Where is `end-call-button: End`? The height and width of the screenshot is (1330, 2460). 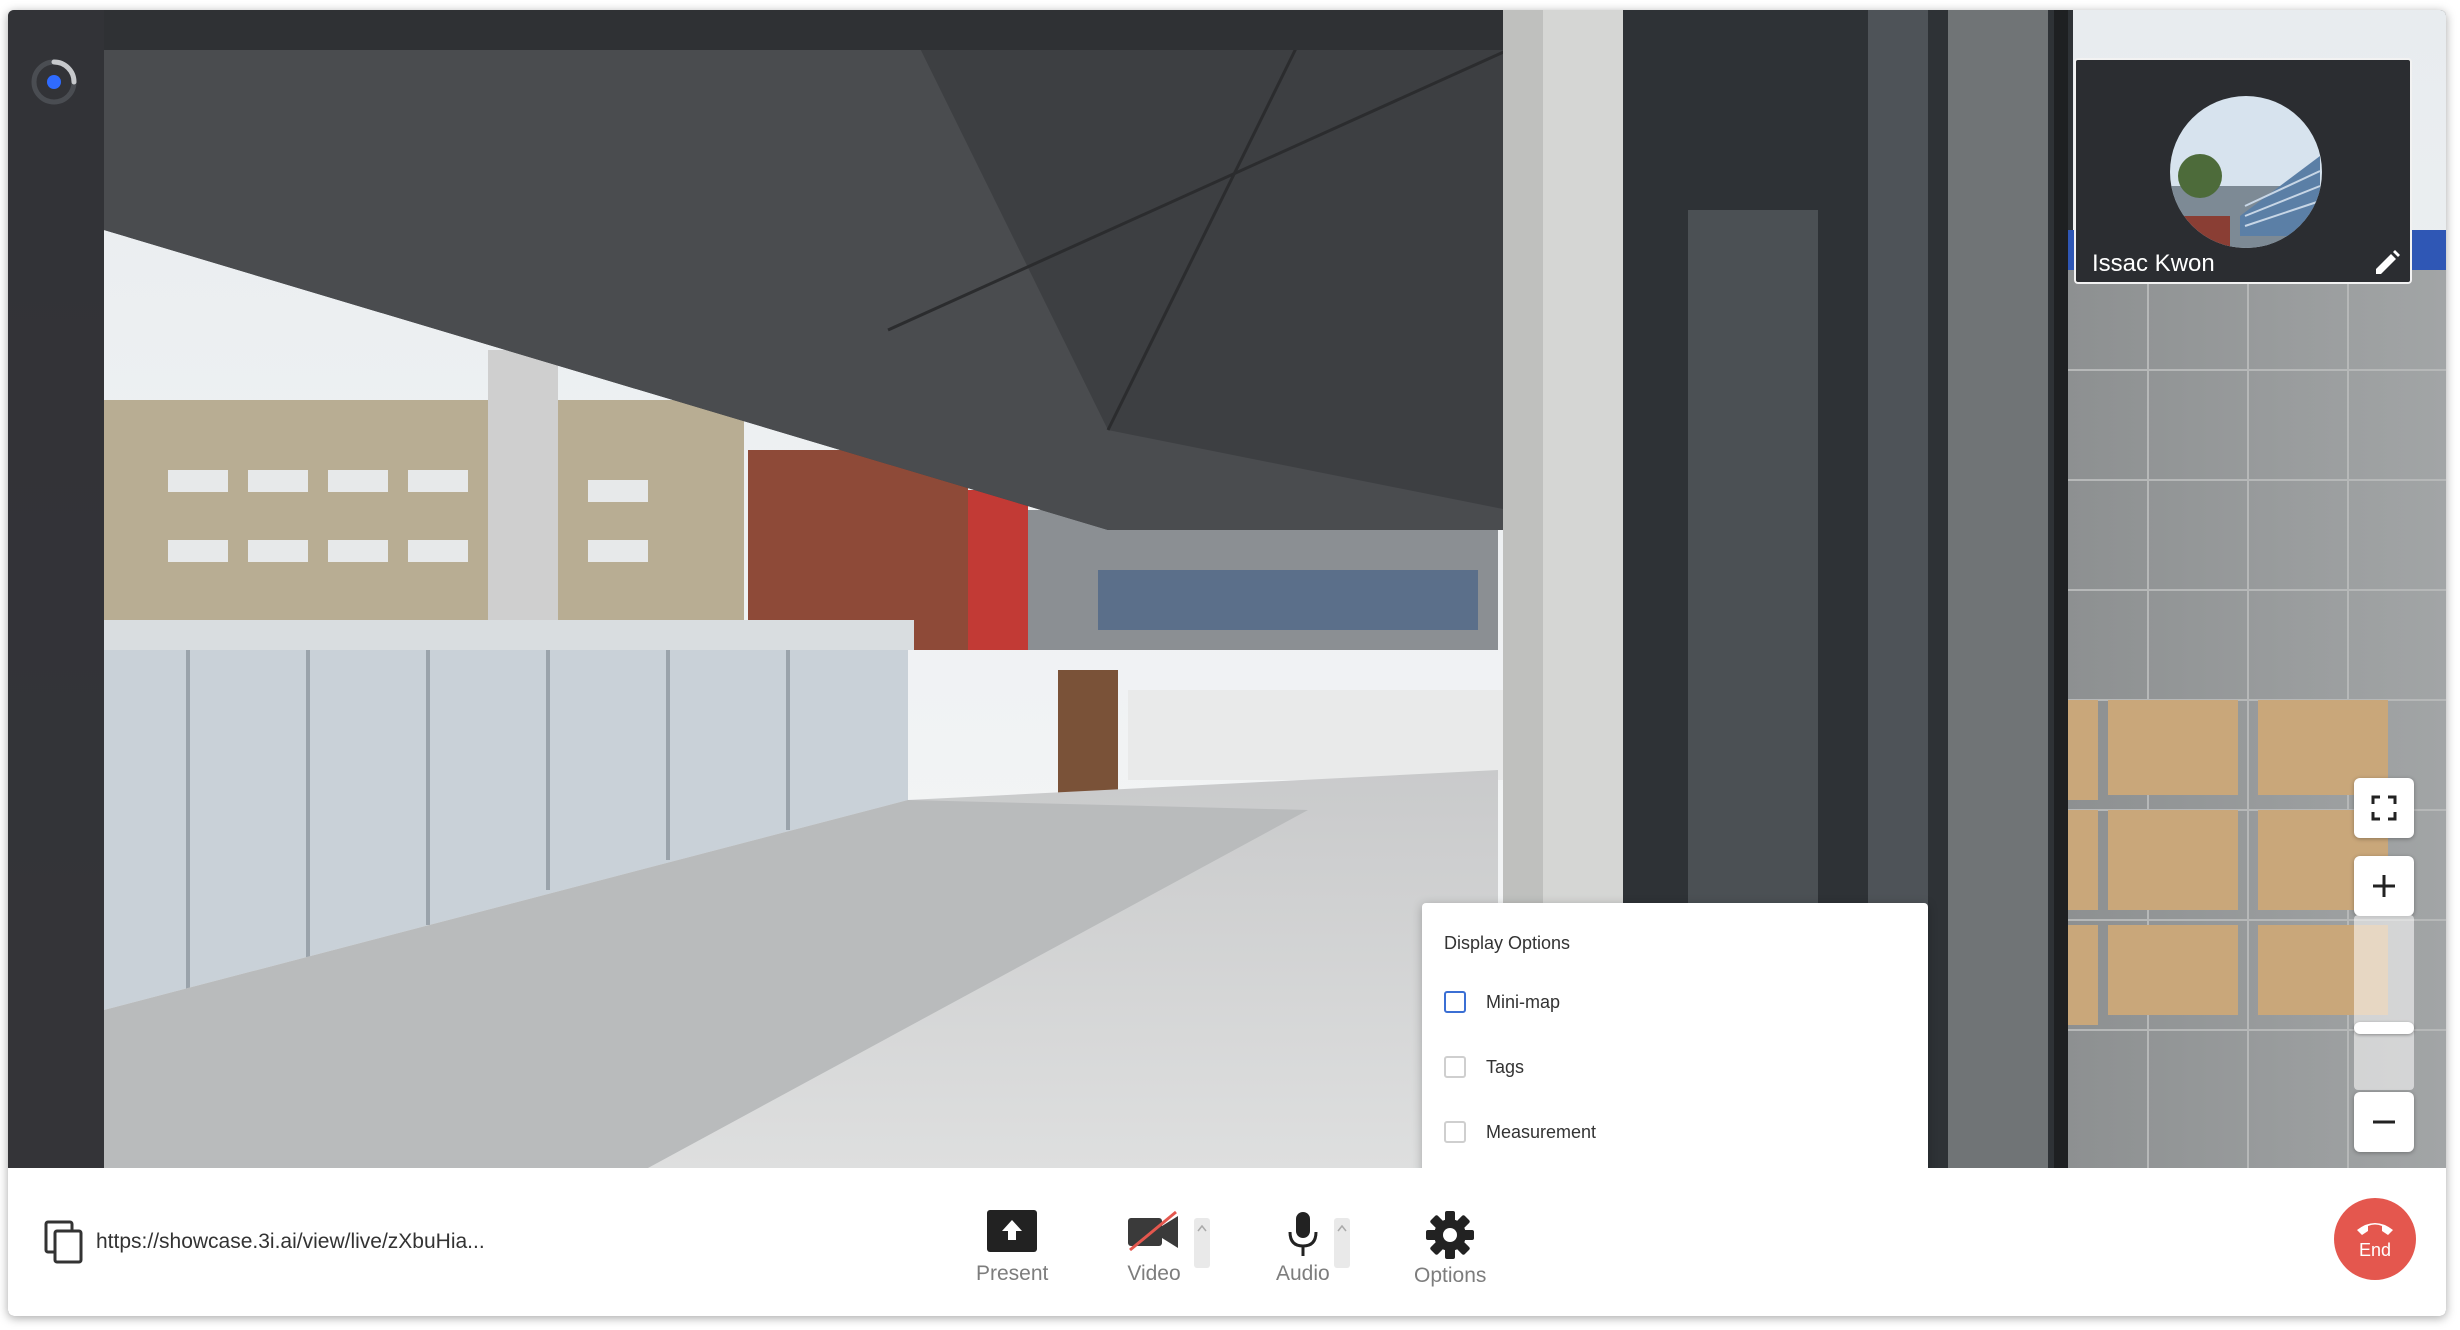 end-call-button: End is located at coordinates (2375, 1239).